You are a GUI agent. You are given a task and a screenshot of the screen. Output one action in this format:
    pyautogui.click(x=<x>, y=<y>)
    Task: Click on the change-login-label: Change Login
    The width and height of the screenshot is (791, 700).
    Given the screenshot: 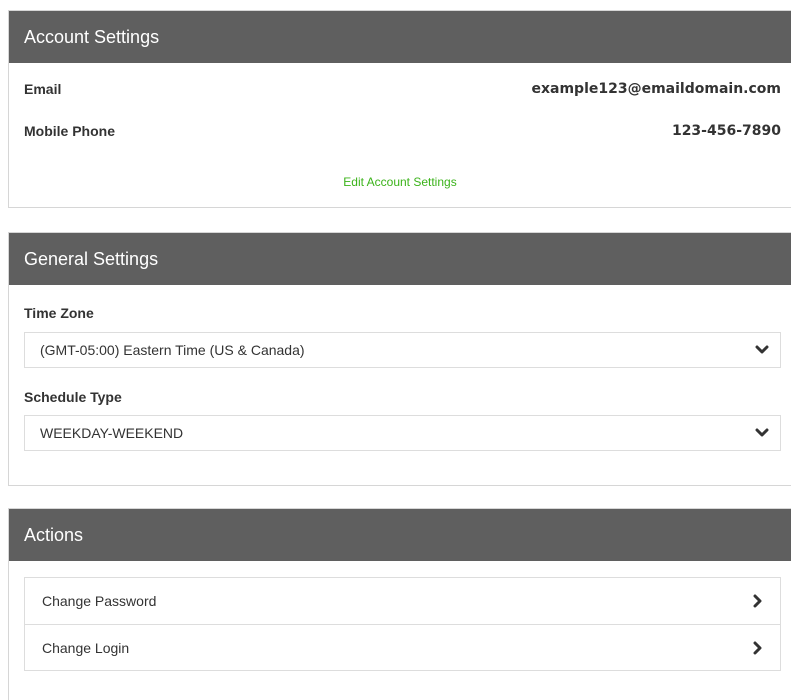 What is the action you would take?
    pyautogui.click(x=86, y=647)
    